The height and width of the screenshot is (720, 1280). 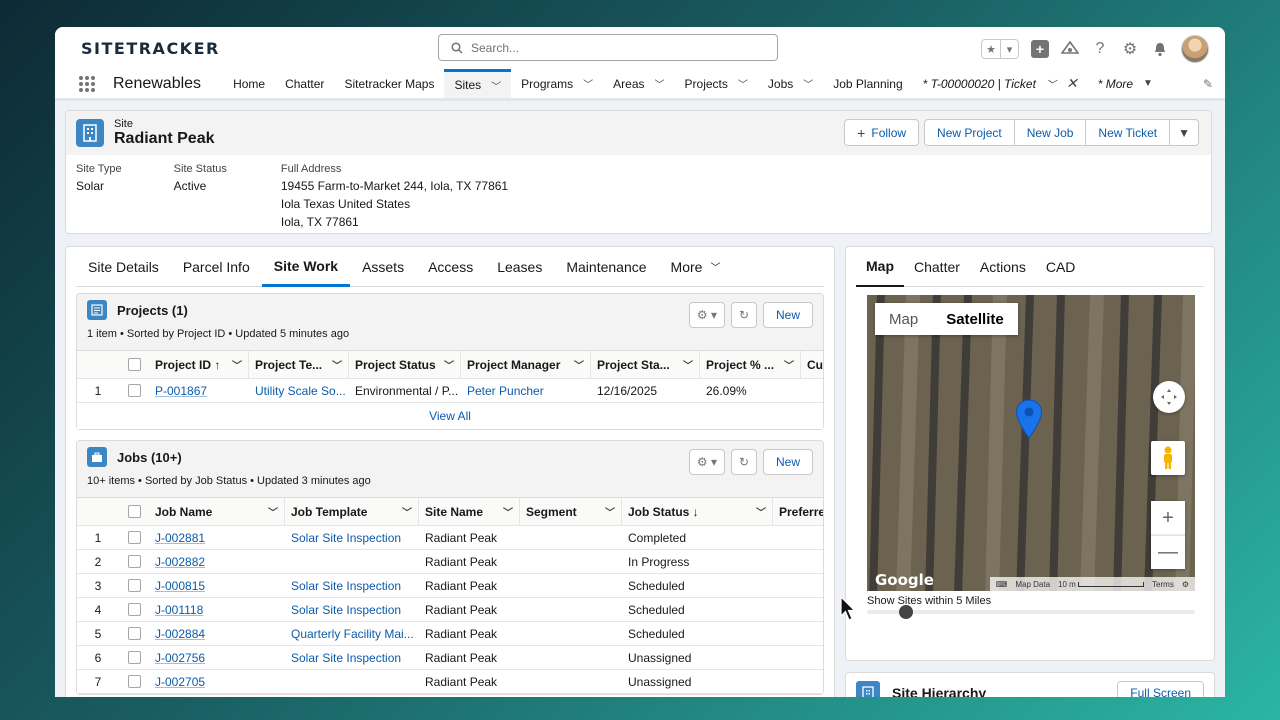 I want to click on job-name-link: J-002881, so click(x=180, y=538).